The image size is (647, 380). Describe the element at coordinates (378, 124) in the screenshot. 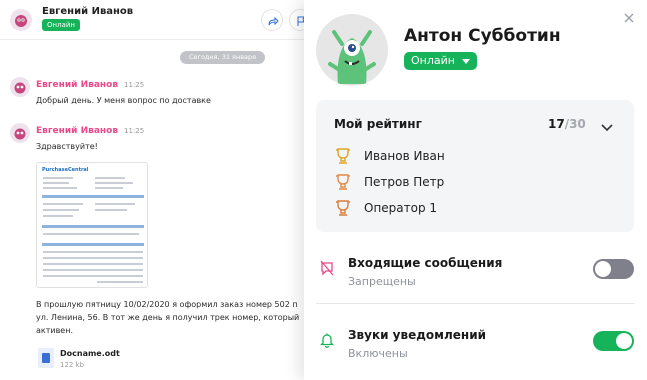

I see `rating-title: Мой рейтинг` at that location.